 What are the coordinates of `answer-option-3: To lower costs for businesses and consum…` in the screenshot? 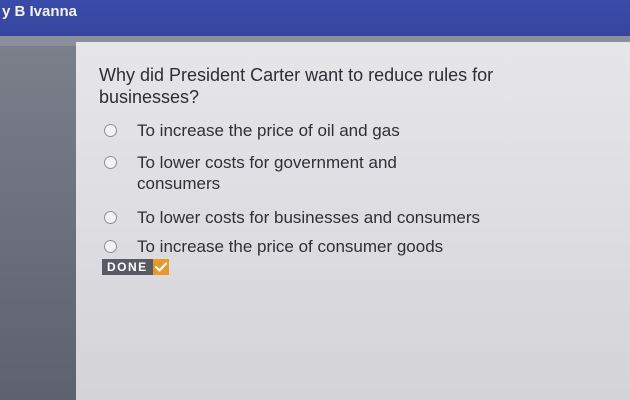 It's located at (310, 217).